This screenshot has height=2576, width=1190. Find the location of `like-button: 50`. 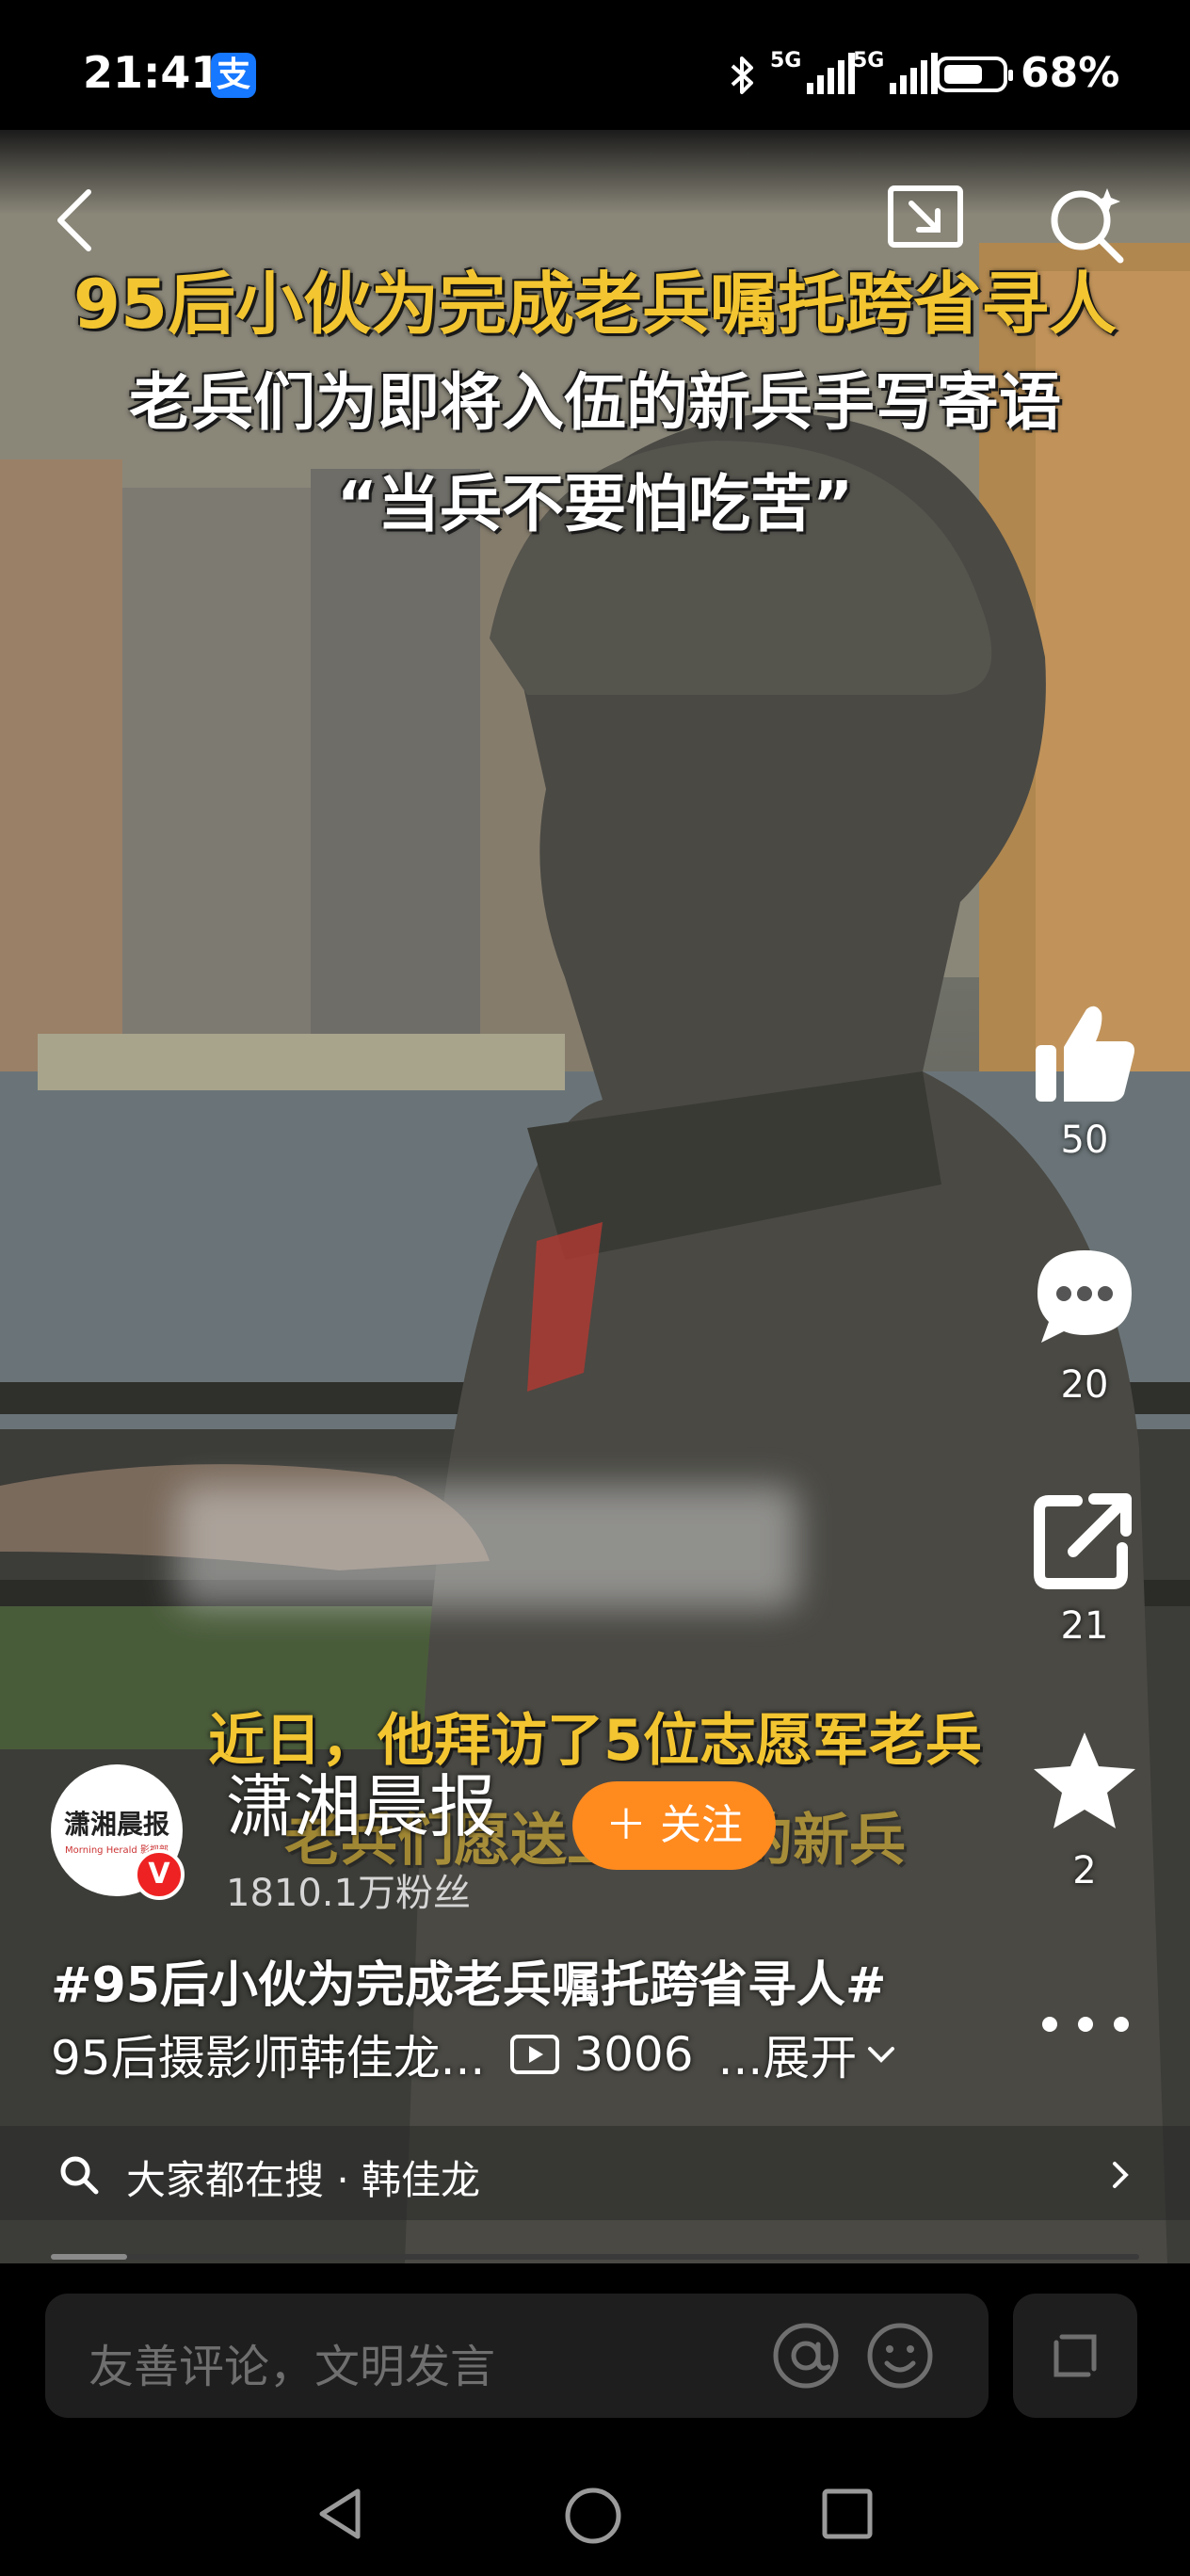

like-button: 50 is located at coordinates (1084, 1079).